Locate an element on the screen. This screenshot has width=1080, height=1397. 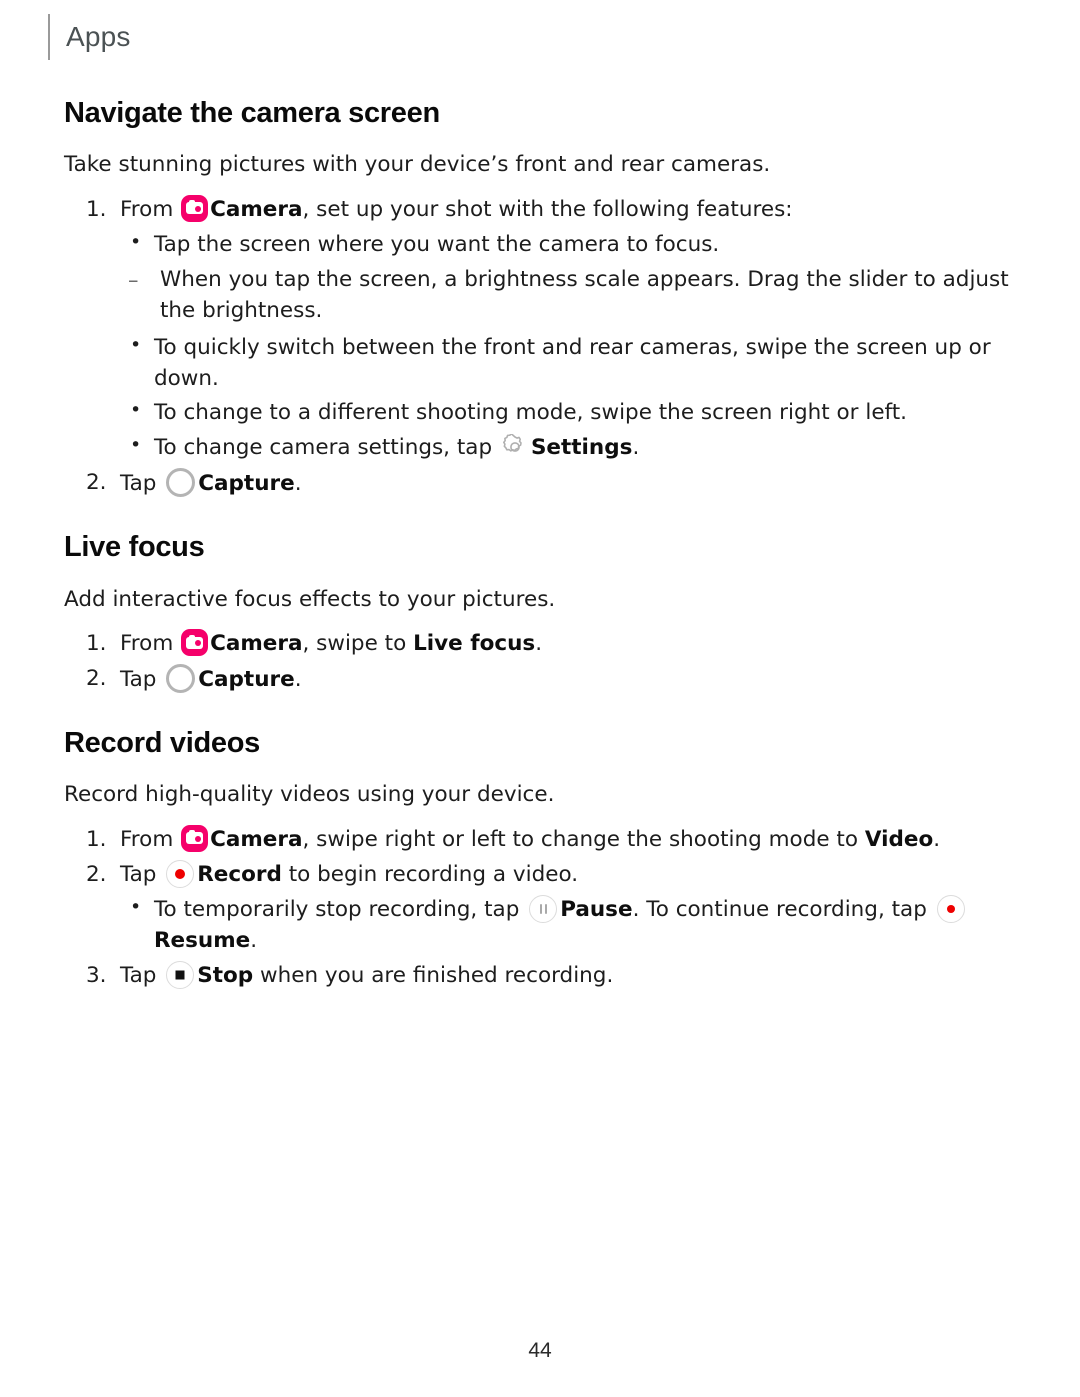
settings-label: Settings is located at coordinates (581, 448).